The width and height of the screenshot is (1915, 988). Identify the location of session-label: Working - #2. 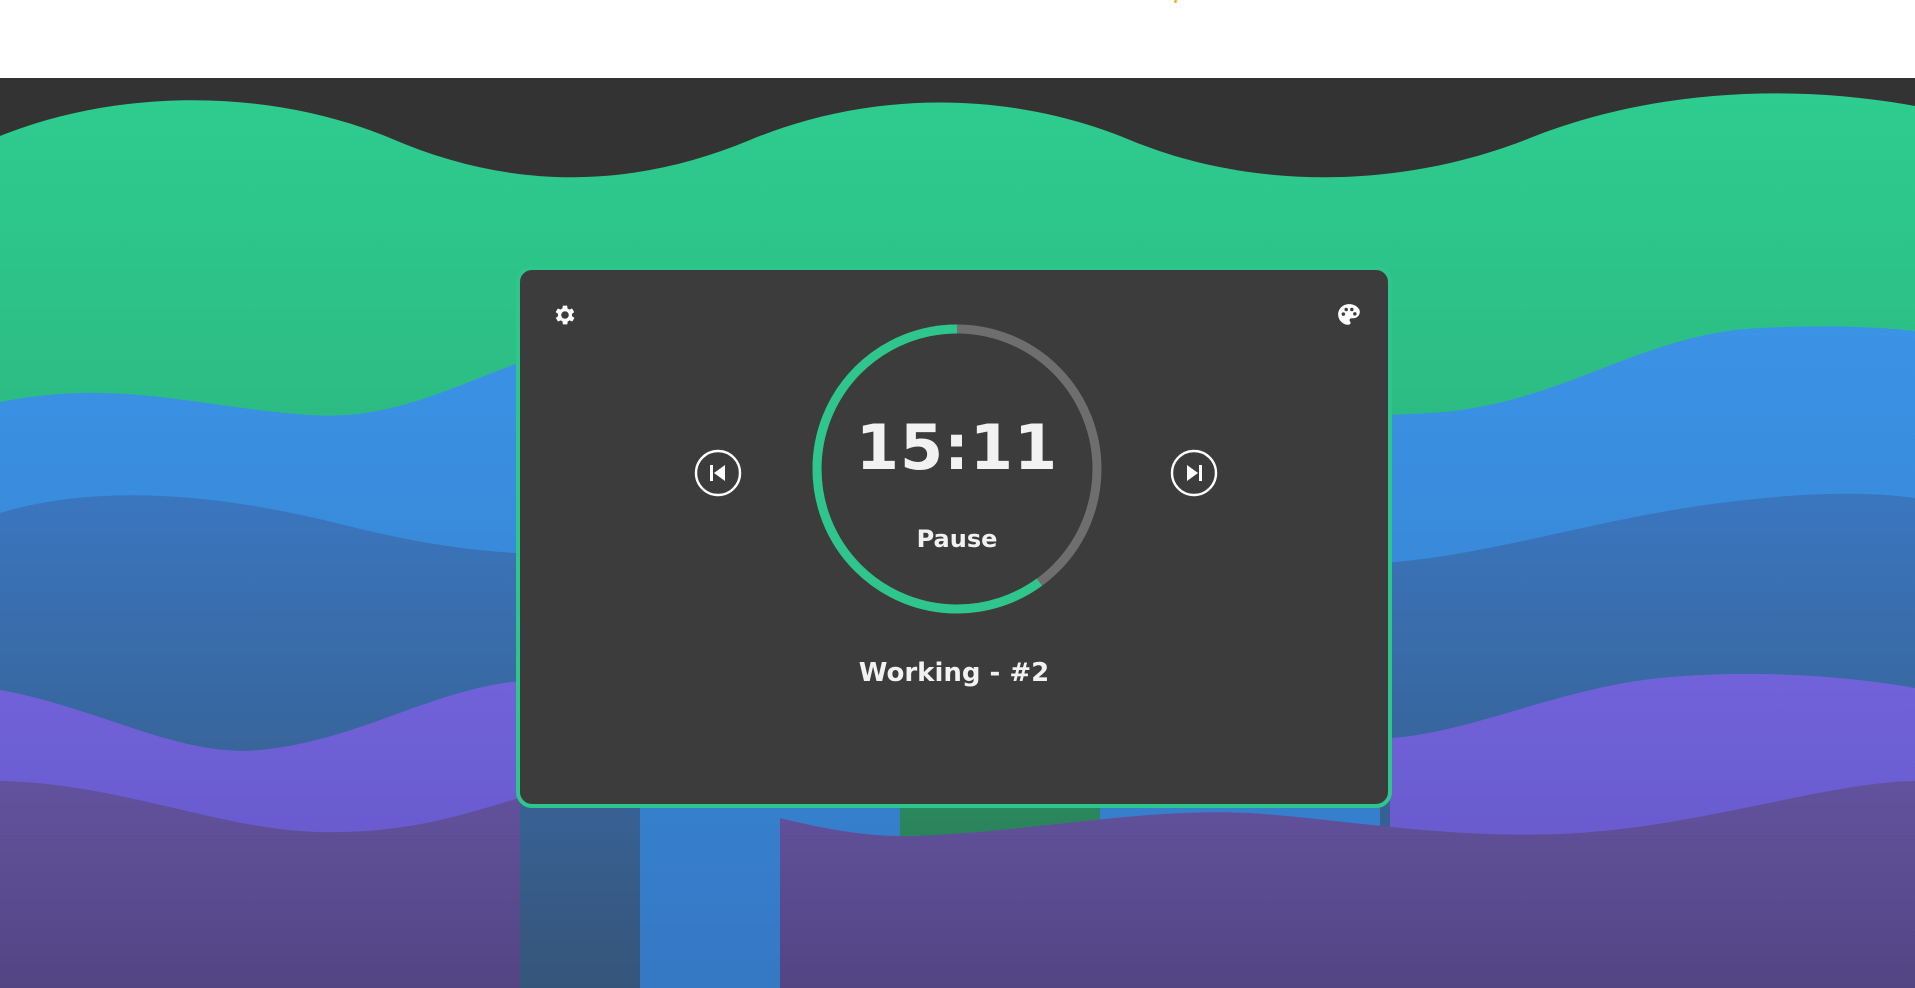
(954, 673).